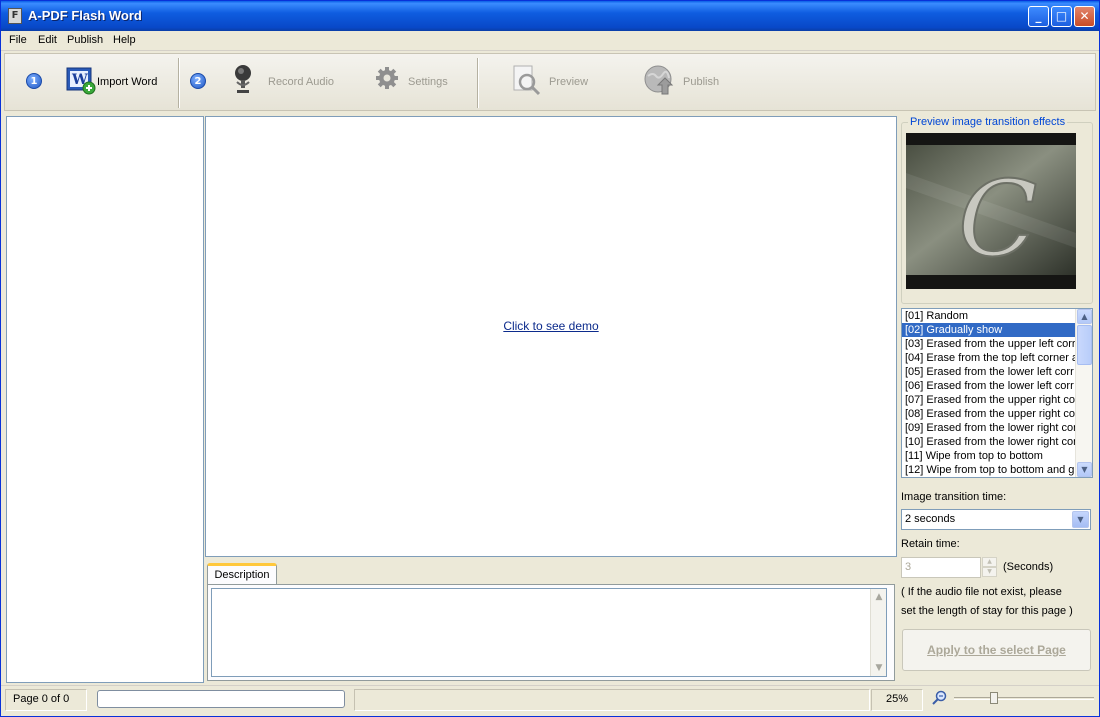  I want to click on retain-time-unit: (Seconds), so click(1028, 567).